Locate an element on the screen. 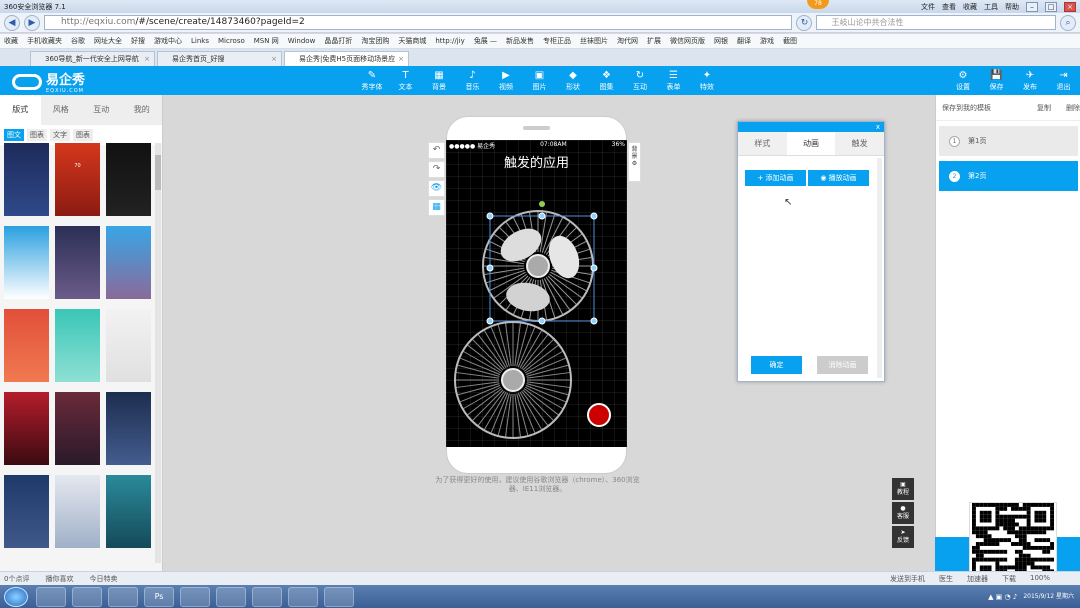  refresh-icon: ↻ is located at coordinates (804, 22).